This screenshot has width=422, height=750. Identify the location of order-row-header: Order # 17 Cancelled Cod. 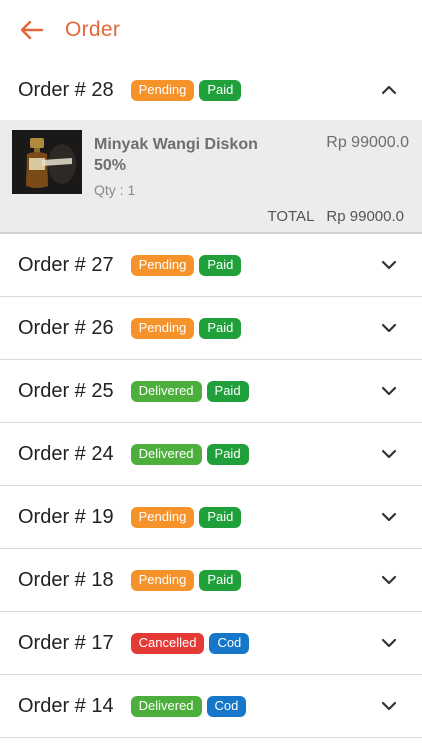
(211, 643).